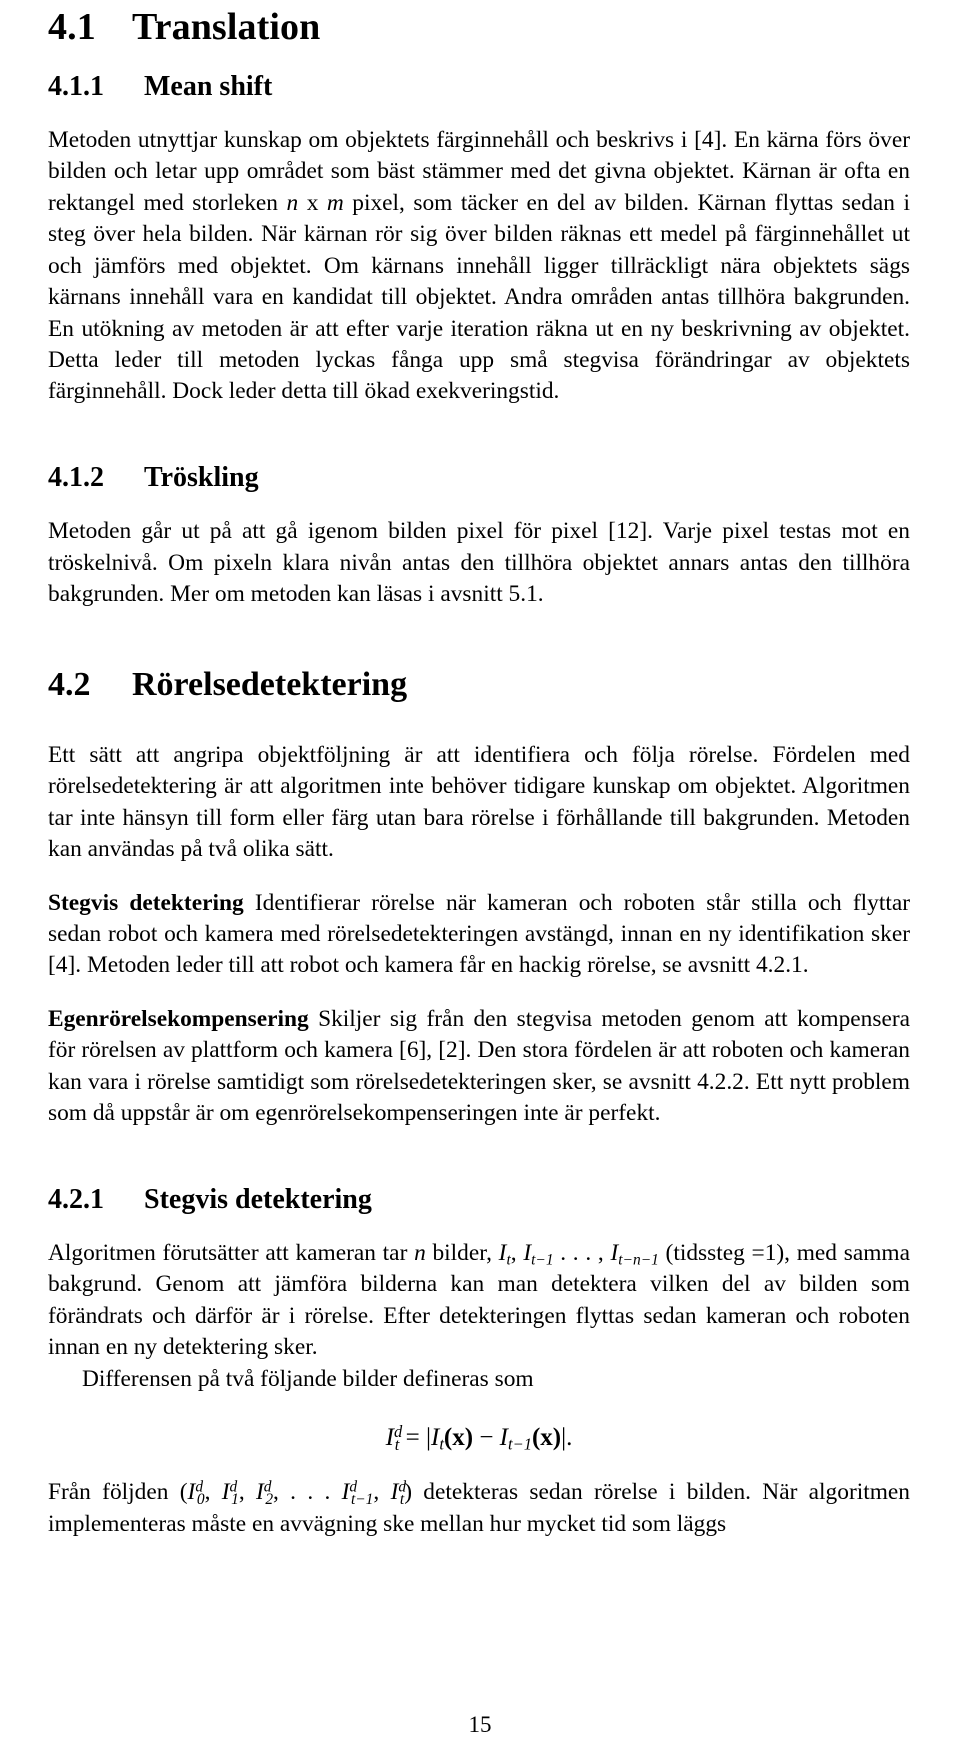 The image size is (960, 1754). Describe the element at coordinates (178, 1018) in the screenshot. I see `paragraph-lead-egen: Egenrörelsekompensering` at that location.